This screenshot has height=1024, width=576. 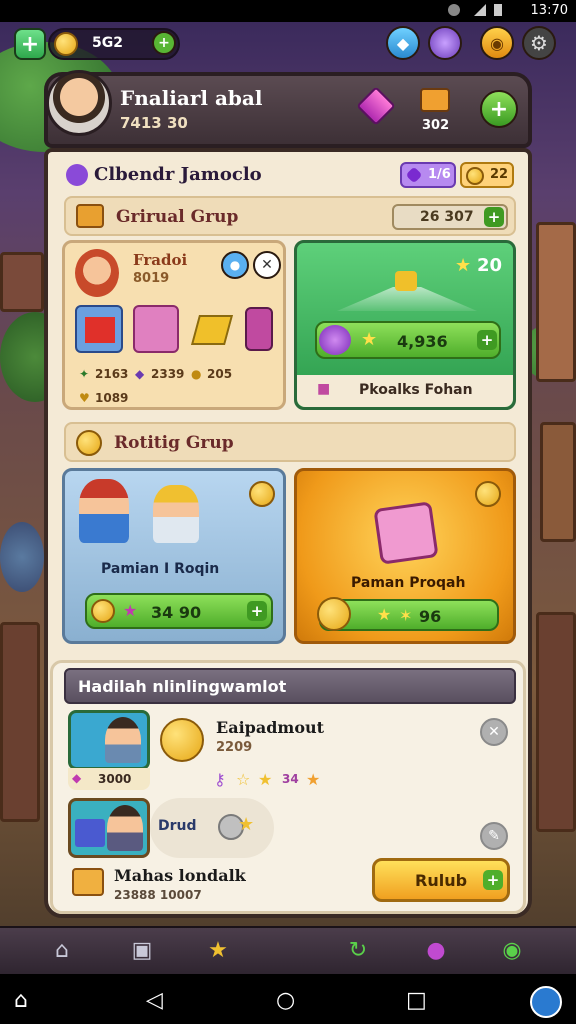 I want to click on reward-card: ★ 20 ★ 4,936 + ■ Pkoalks Fohan, so click(x=405, y=325).